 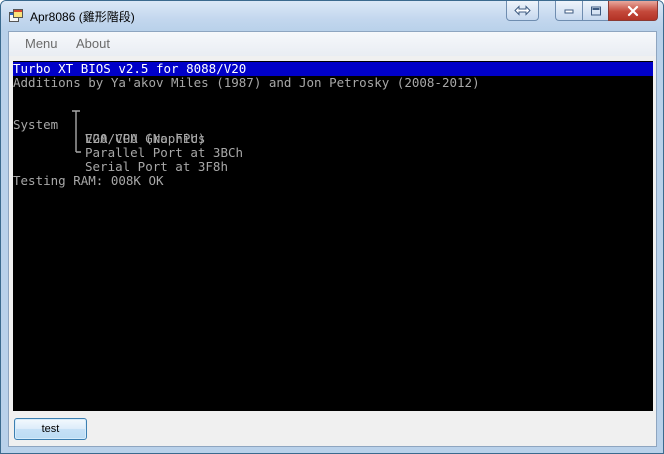 What do you see at coordinates (156, 166) in the screenshot?
I see `system-item-serial: Serial Port at 3F8h` at bounding box center [156, 166].